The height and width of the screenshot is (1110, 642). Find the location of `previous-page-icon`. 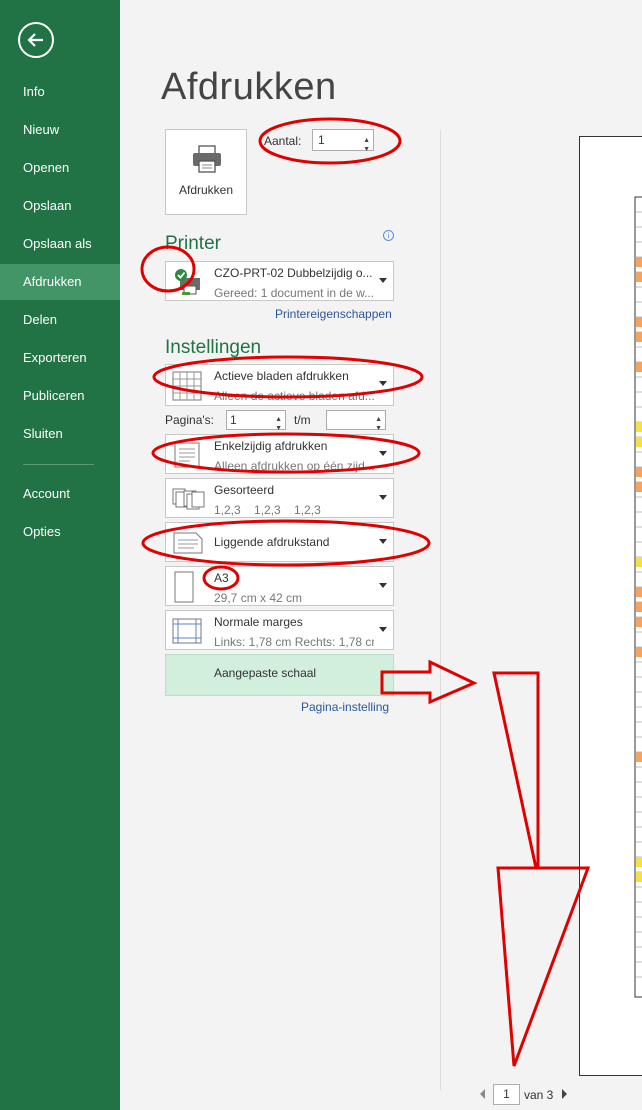

previous-page-icon is located at coordinates (482, 1094).